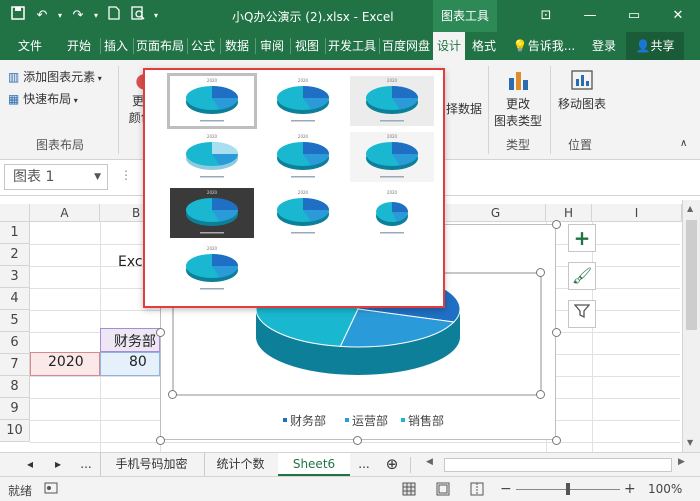  Describe the element at coordinates (15, 365) in the screenshot. I see `row-header: 7` at that location.